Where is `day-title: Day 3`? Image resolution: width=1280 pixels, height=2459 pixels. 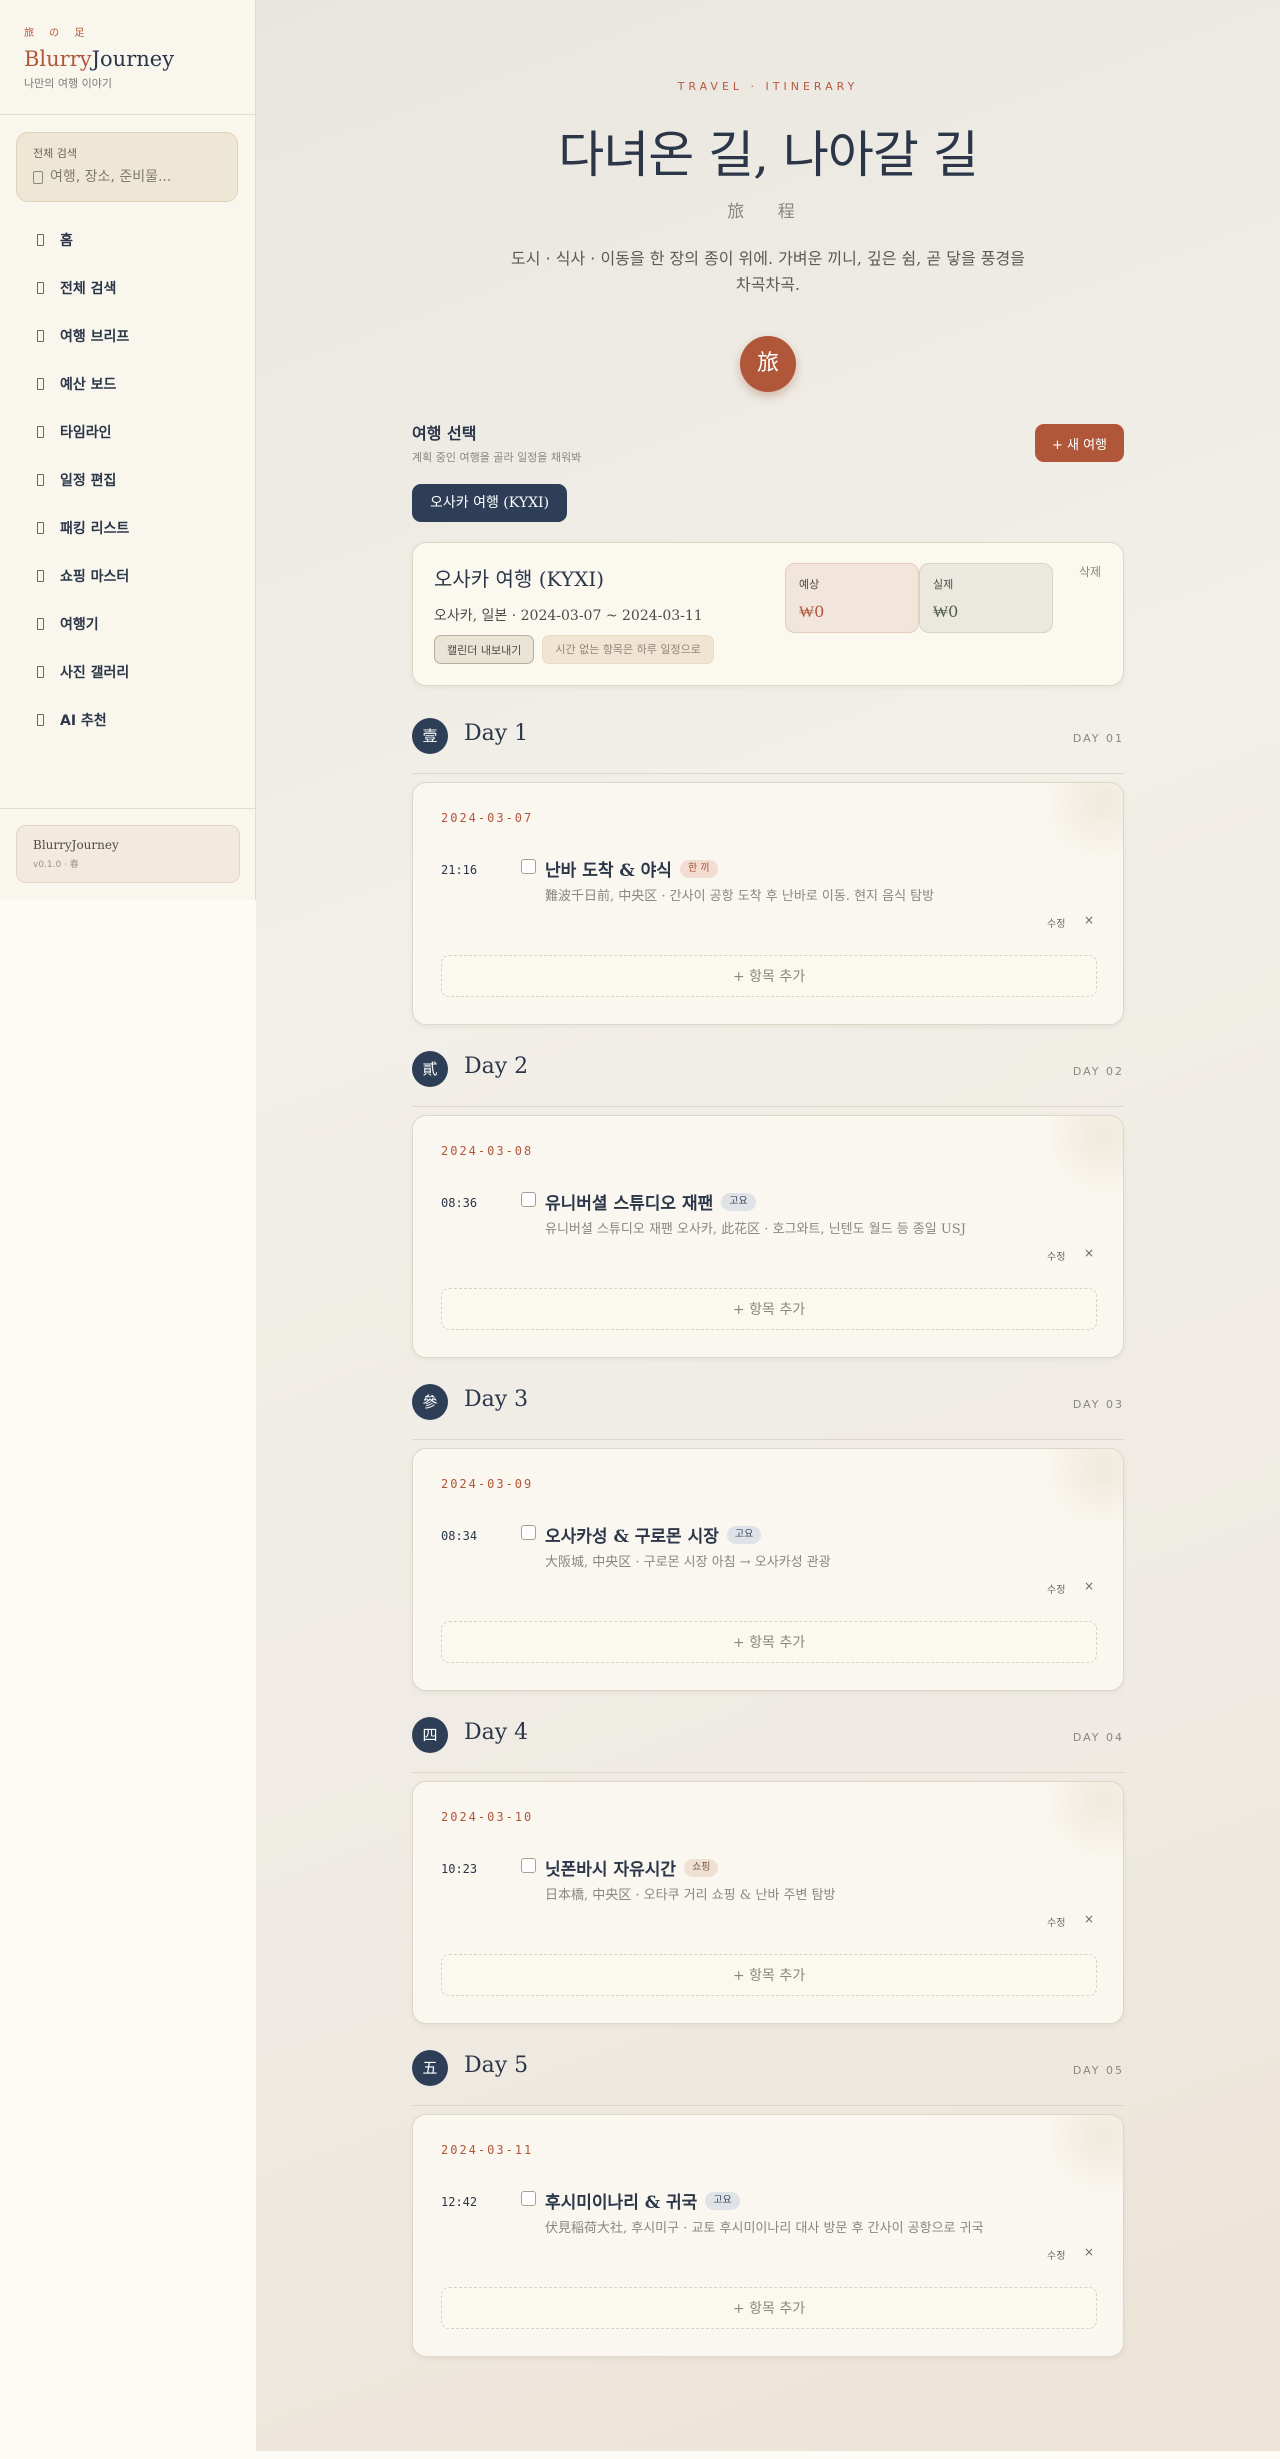 day-title: Day 3 is located at coordinates (496, 1399).